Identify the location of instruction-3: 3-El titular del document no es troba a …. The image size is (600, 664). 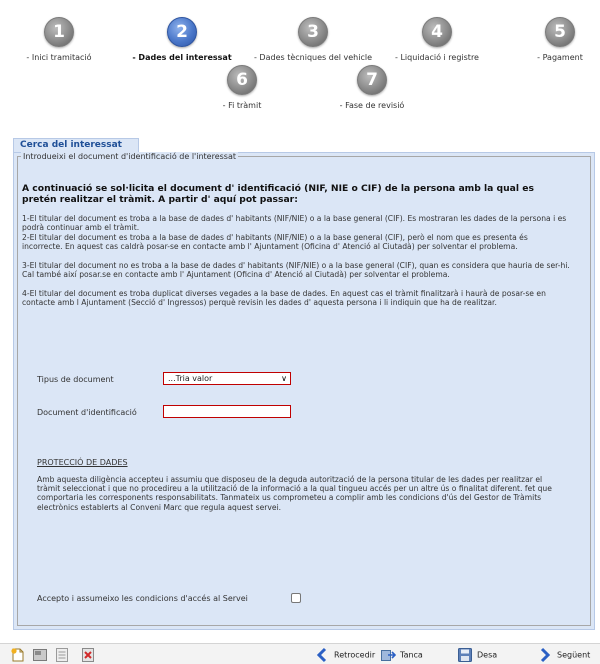
(296, 270).